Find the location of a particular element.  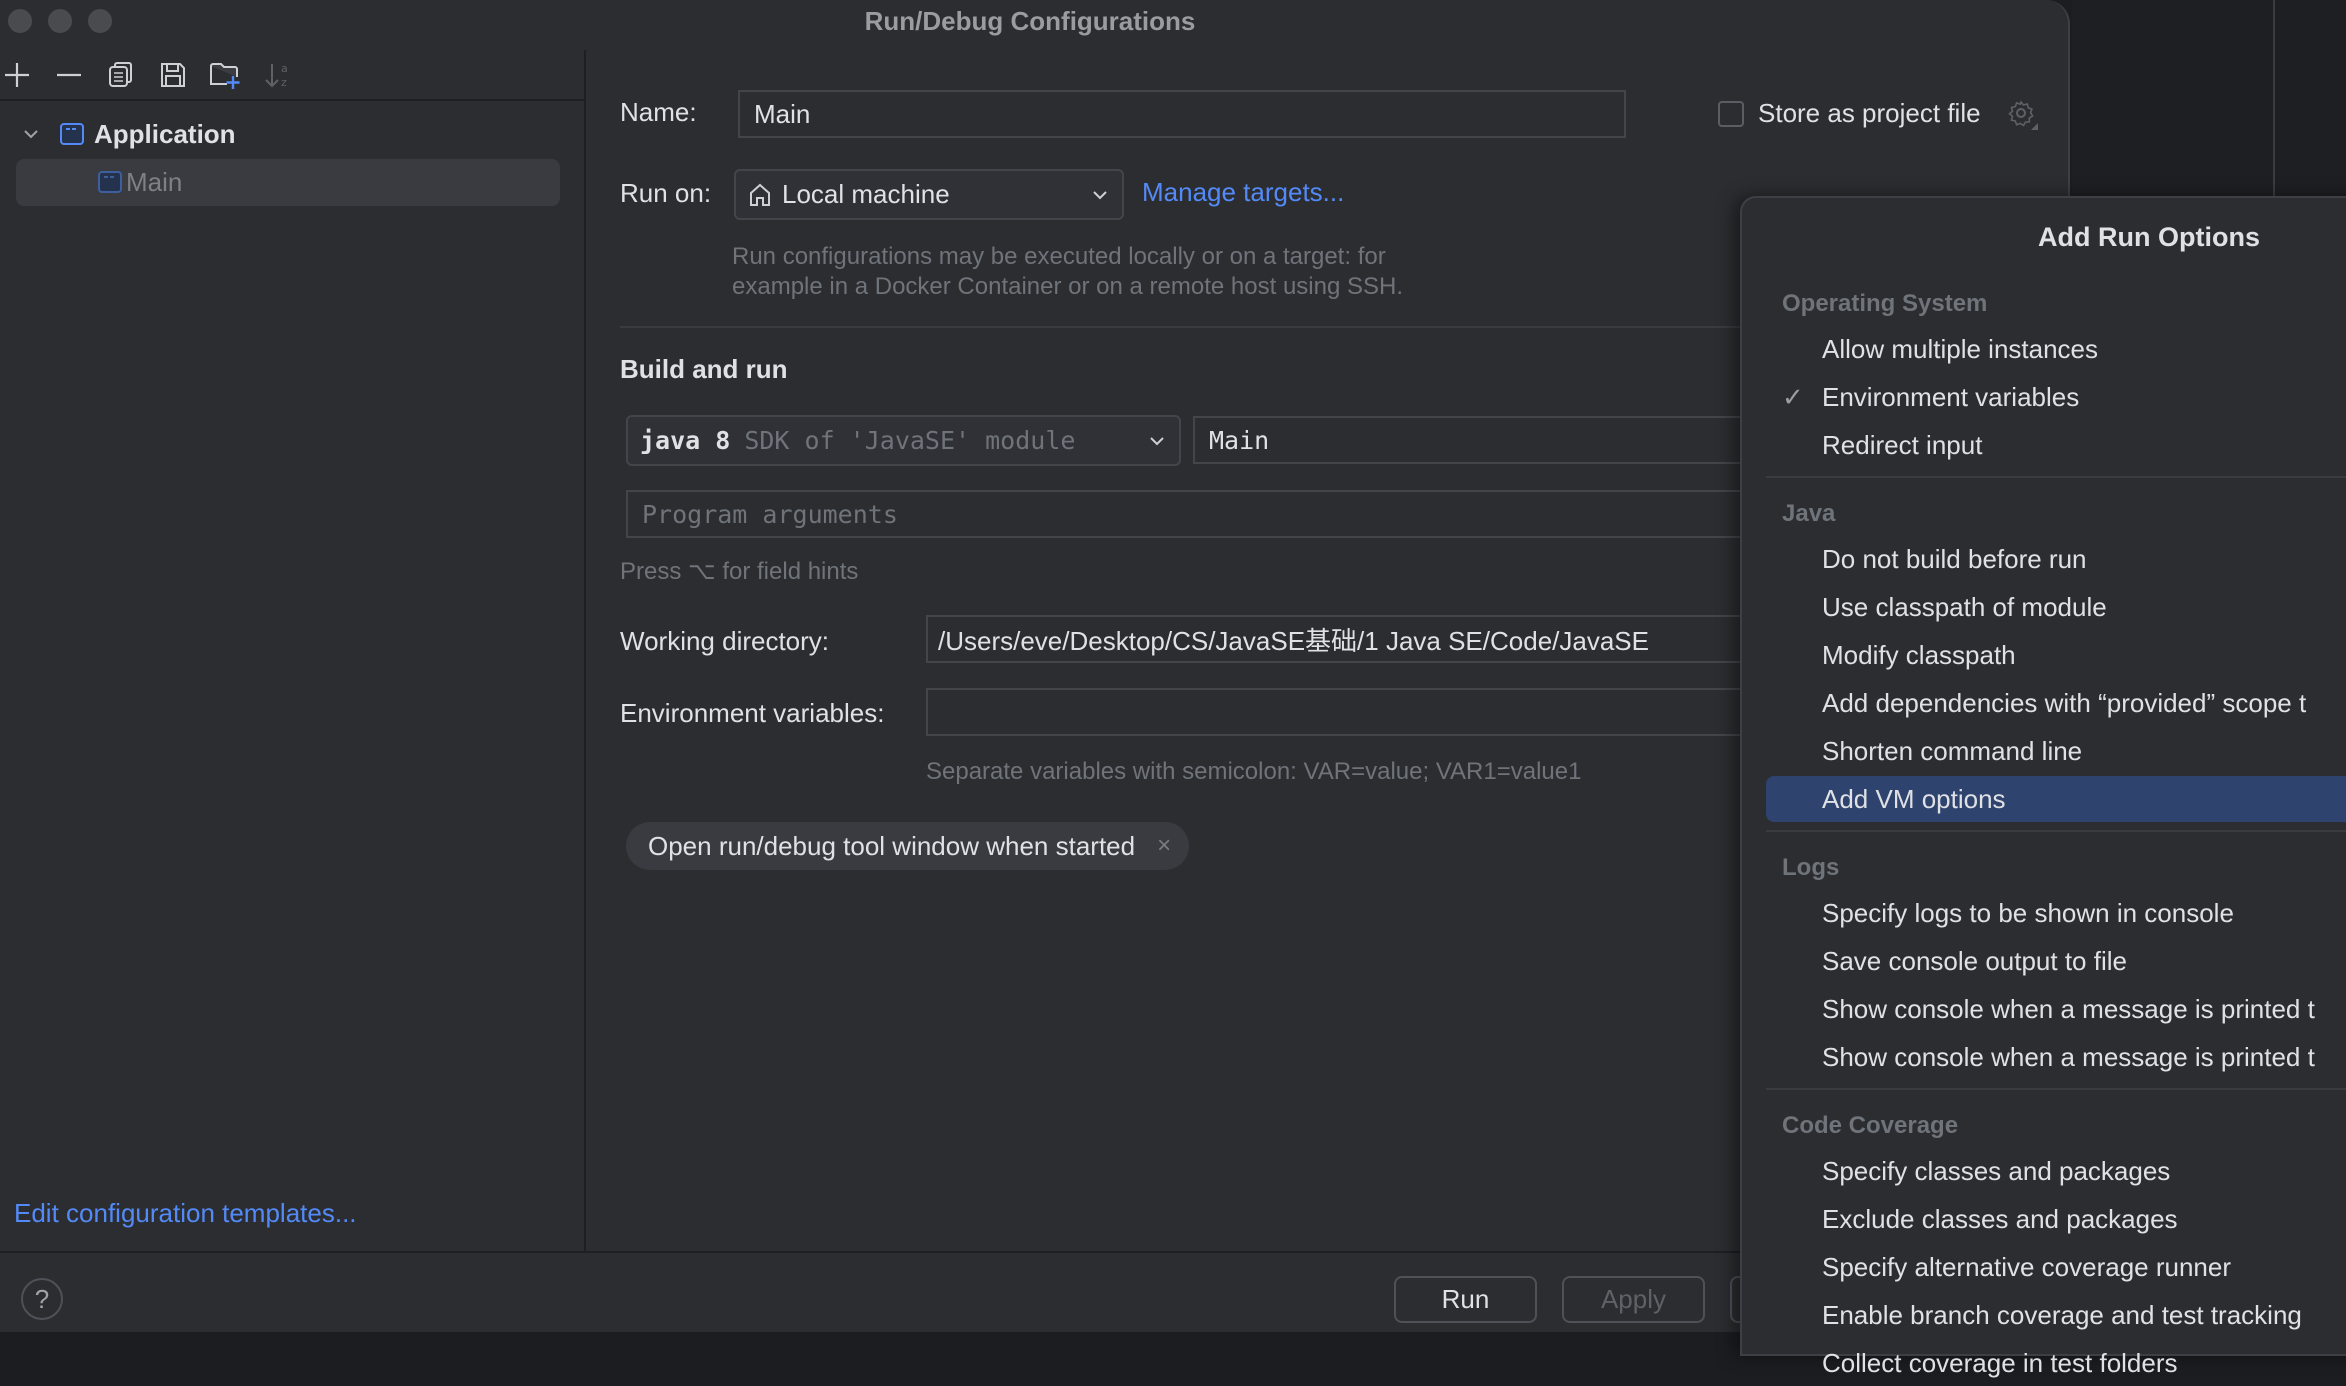

popup-option: Allow multiple instances is located at coordinates (2056, 349).